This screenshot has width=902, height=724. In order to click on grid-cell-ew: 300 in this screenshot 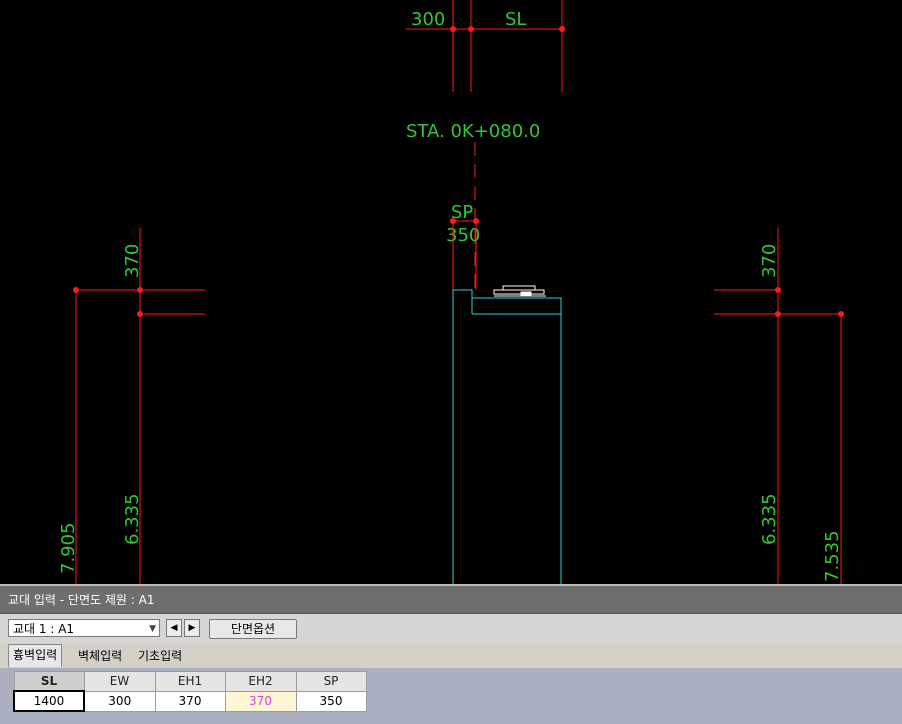, I will do `click(119, 701)`.